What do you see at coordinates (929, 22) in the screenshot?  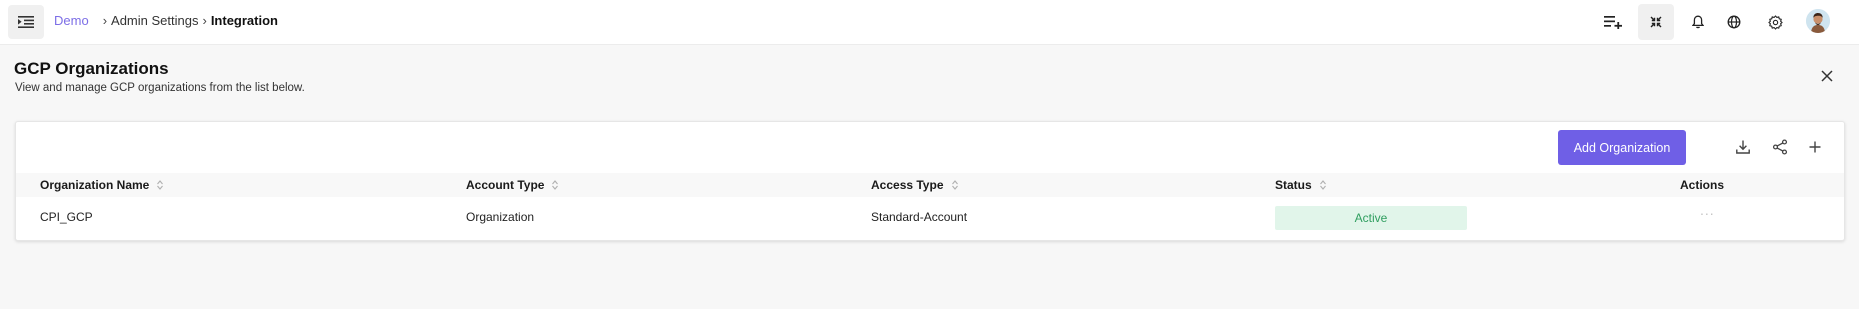 I see `top-bar: Demo › Admin Settings › Integration` at bounding box center [929, 22].